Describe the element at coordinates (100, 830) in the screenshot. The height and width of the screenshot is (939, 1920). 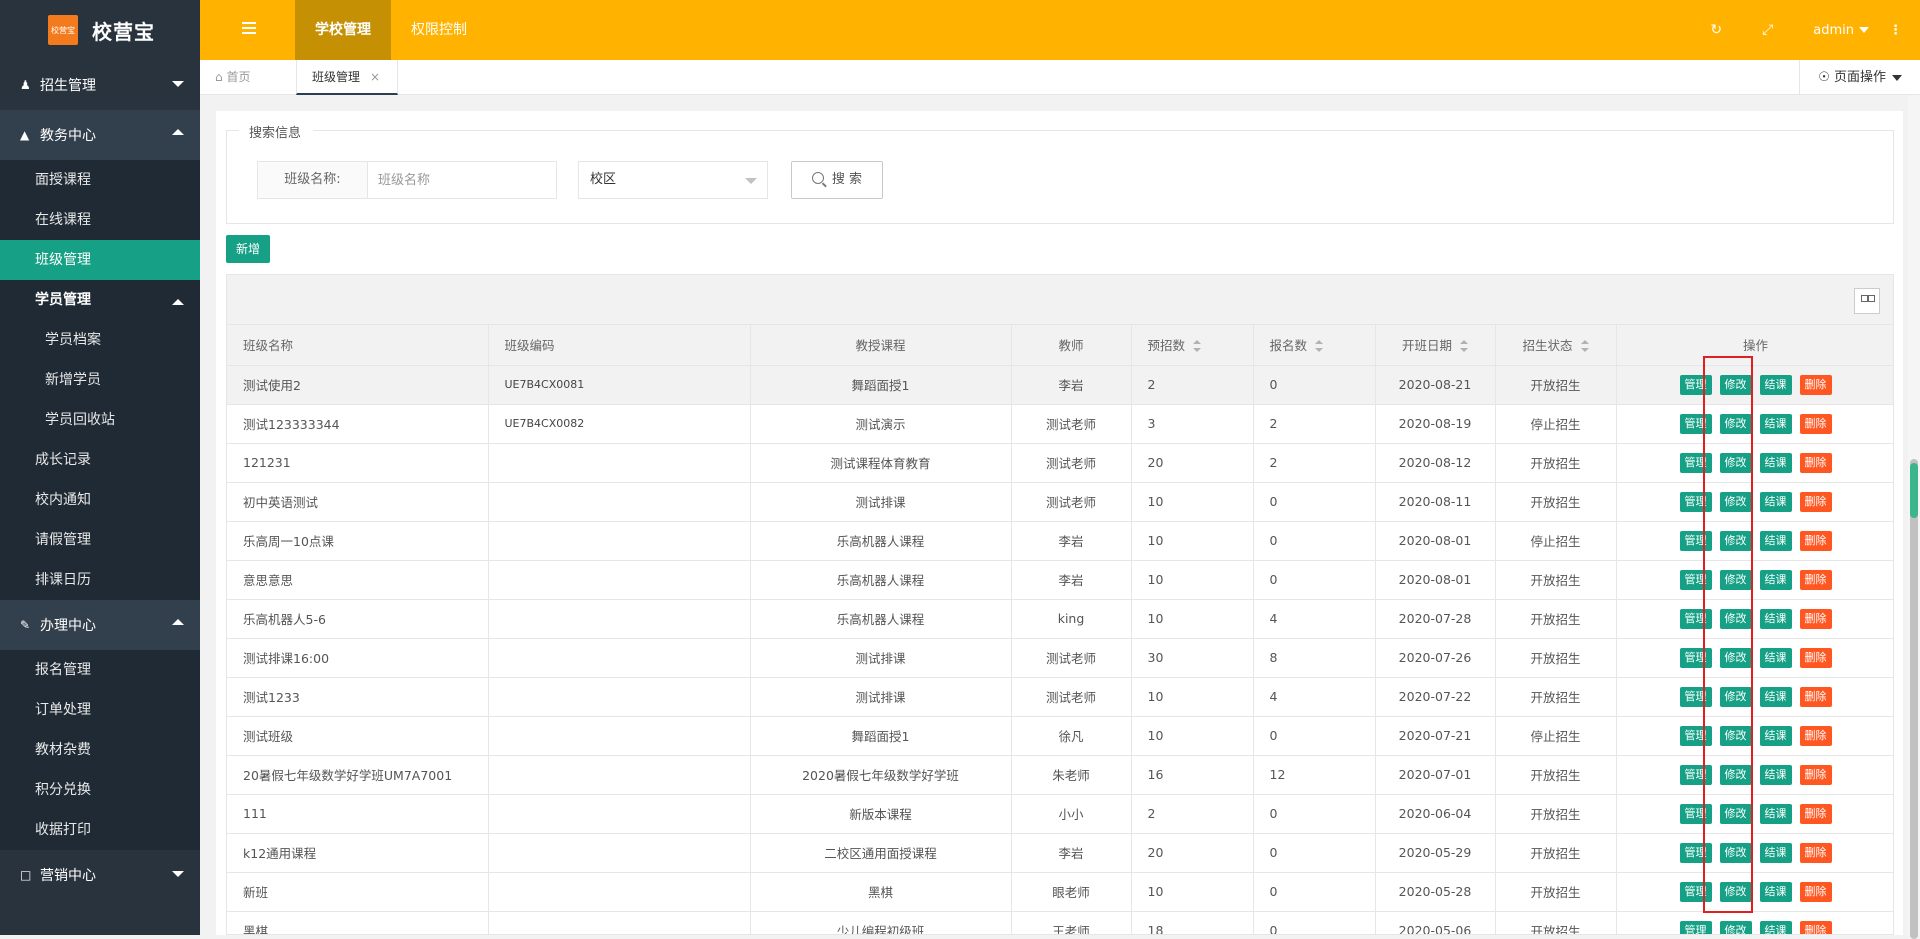
I see `sidebar-item-receipts: 收据打印` at that location.